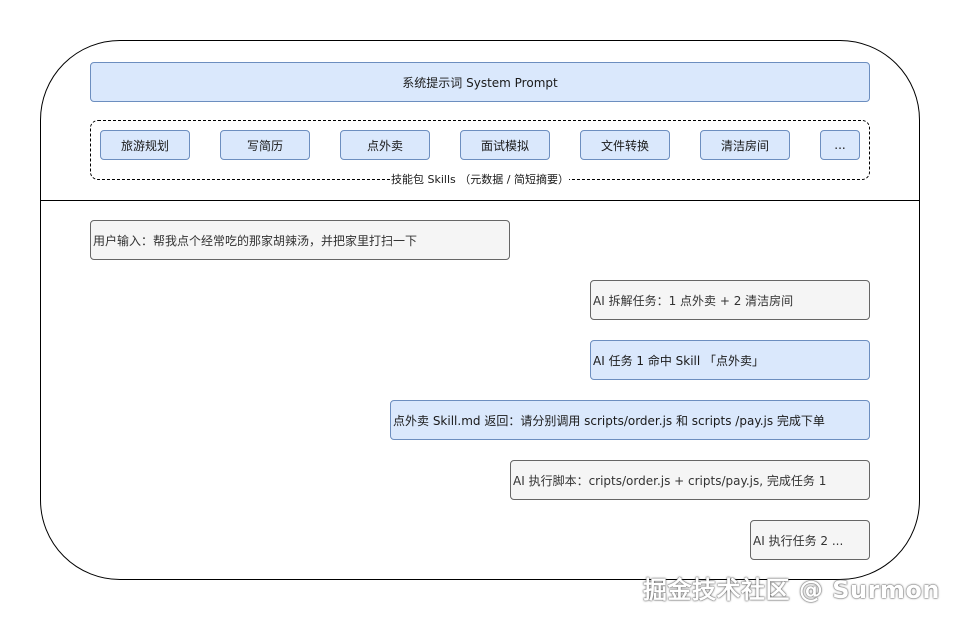  What do you see at coordinates (730, 360) in the screenshot?
I see `ai-skill-hit-message: AI 任务 1 命中 Skill 「点外卖」` at bounding box center [730, 360].